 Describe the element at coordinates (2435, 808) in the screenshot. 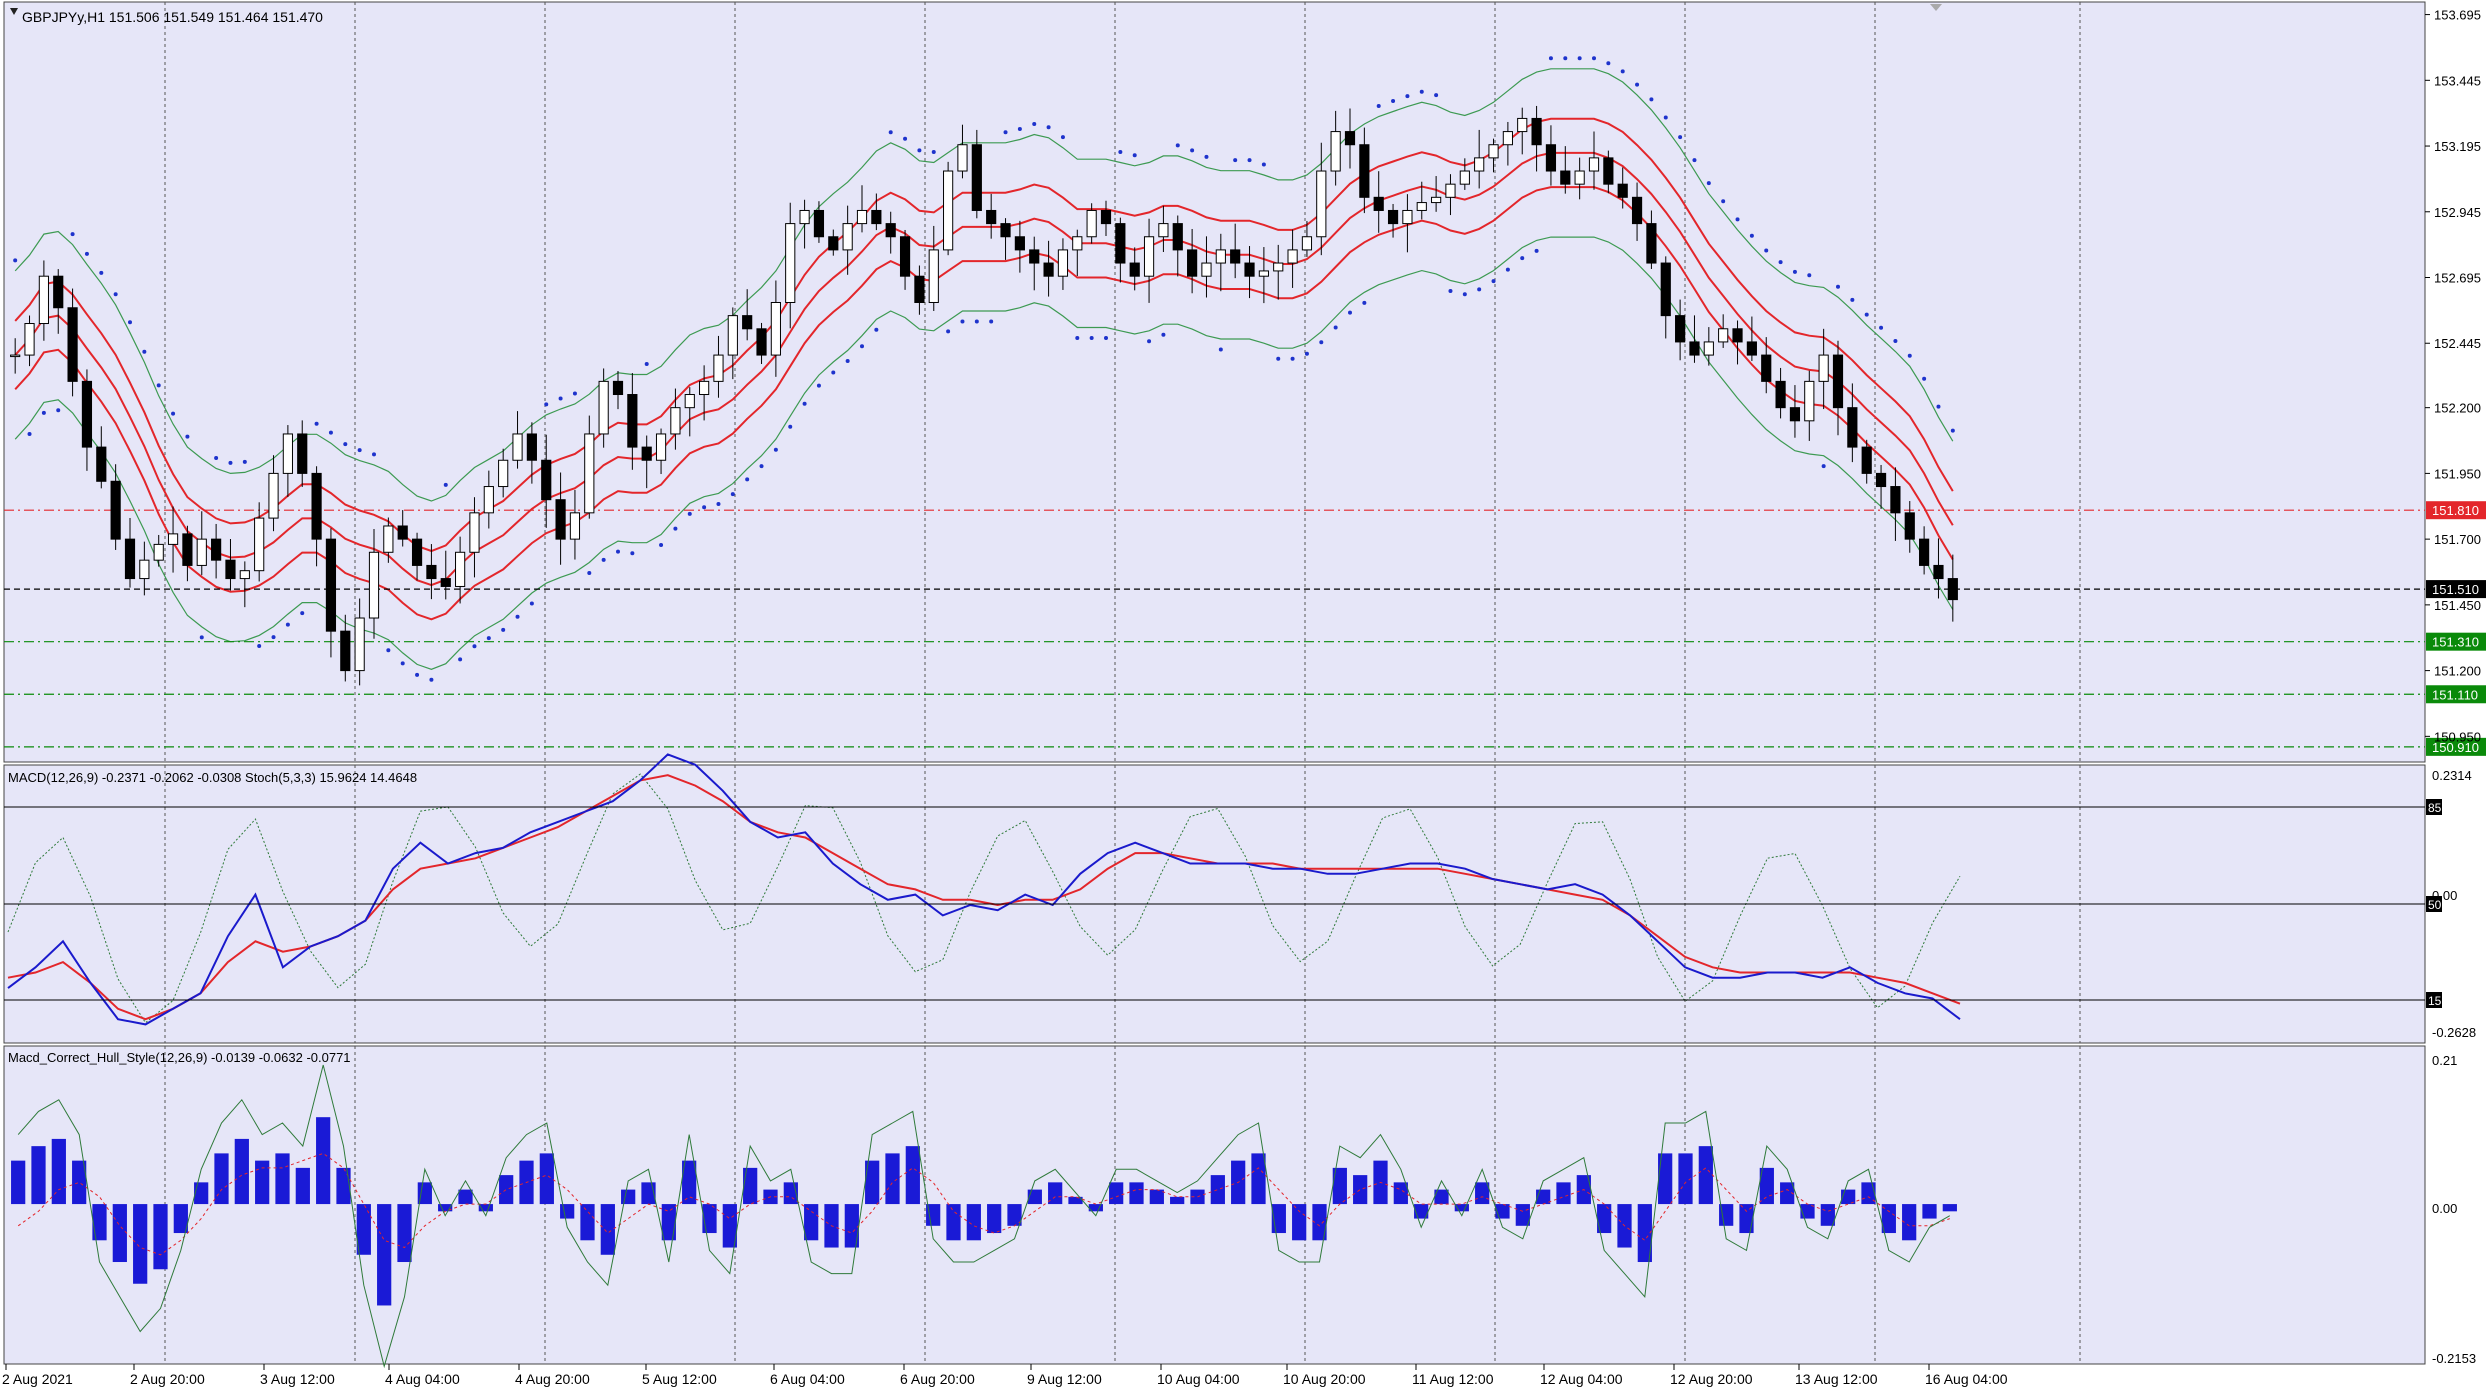

I see `stoch-level-label: 85` at that location.